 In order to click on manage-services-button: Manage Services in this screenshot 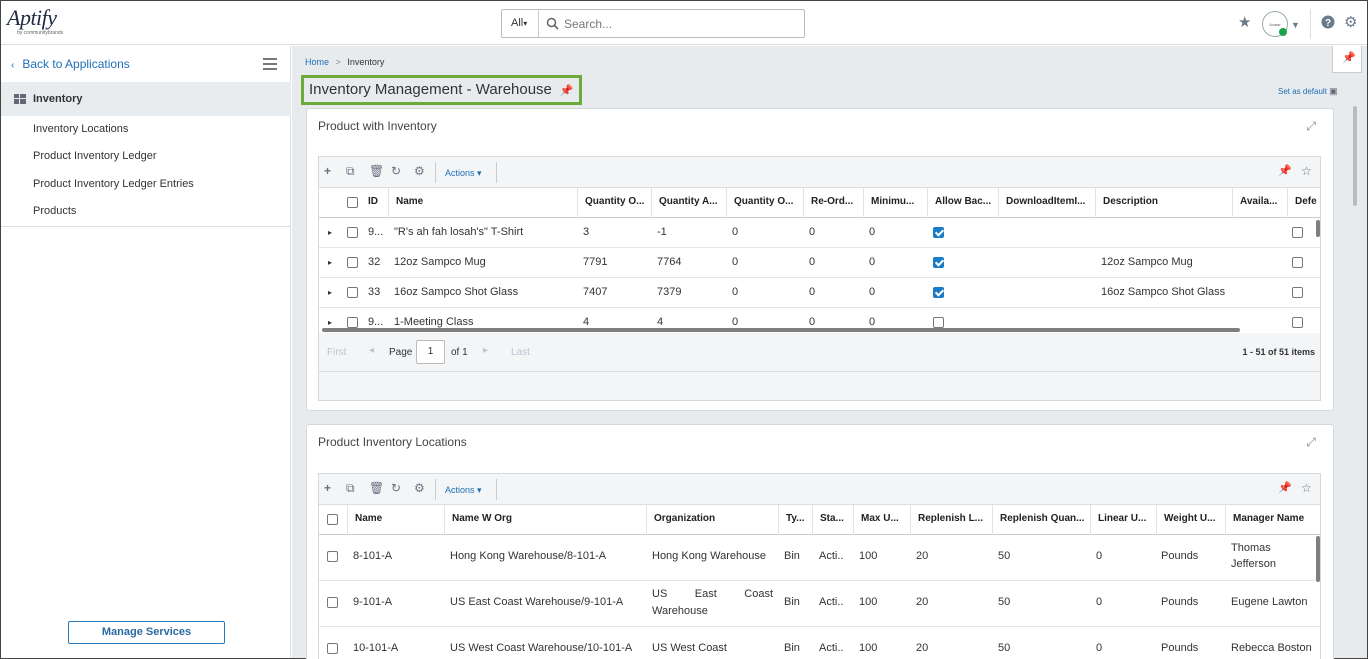, I will do `click(146, 632)`.